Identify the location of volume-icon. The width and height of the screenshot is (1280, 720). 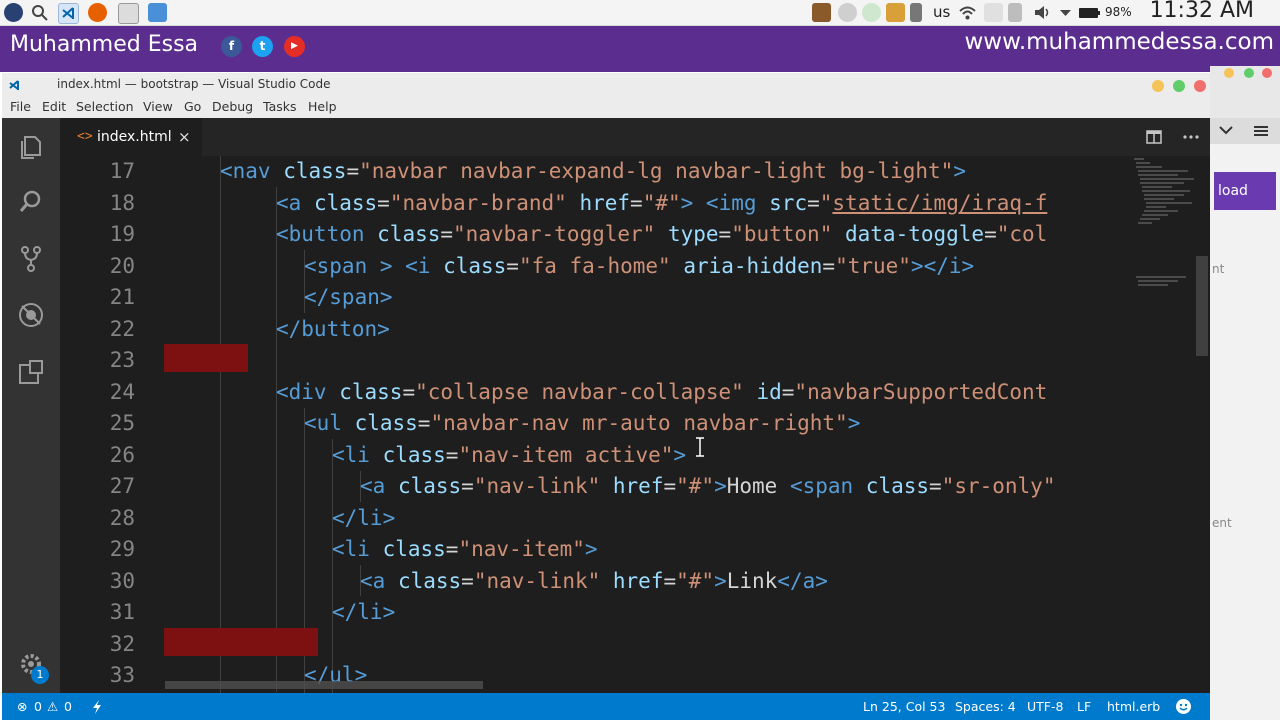
(1041, 12).